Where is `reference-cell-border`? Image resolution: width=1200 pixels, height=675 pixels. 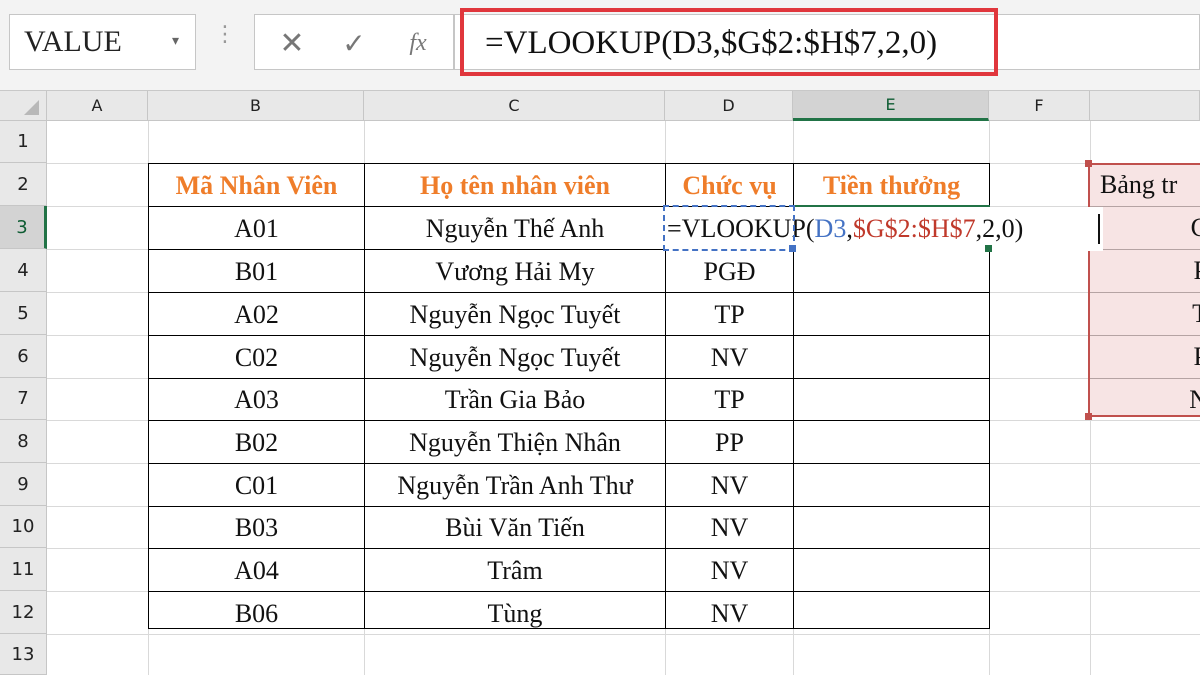
reference-cell-border is located at coordinates (729, 228).